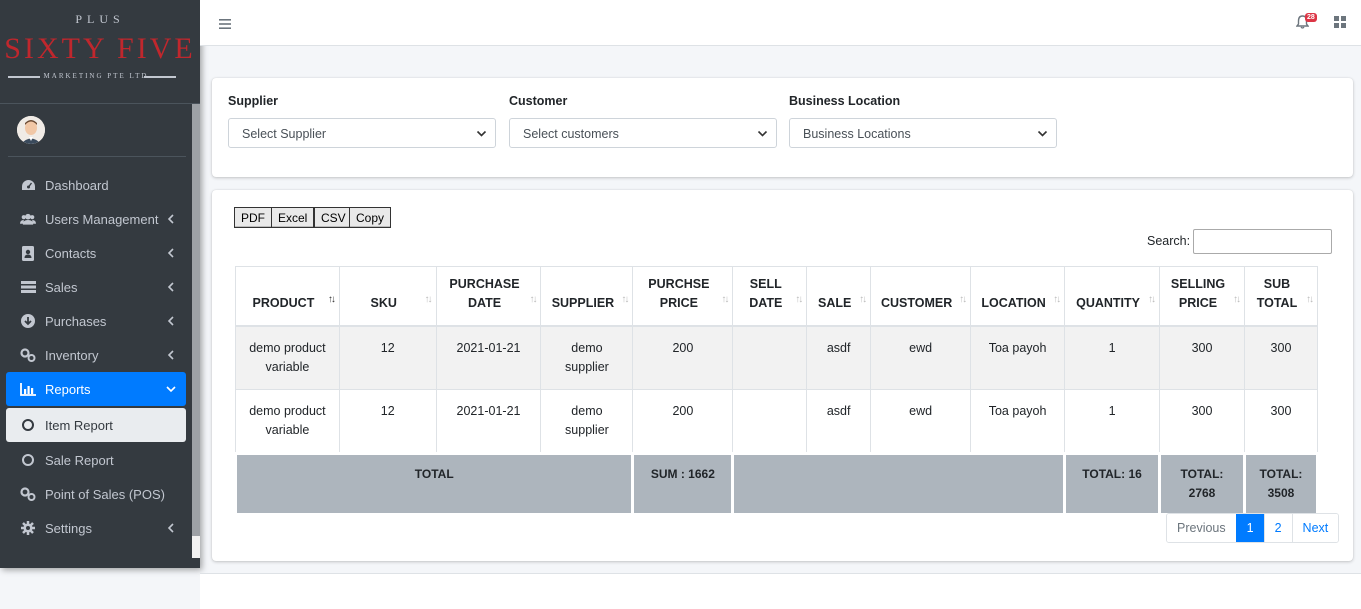 This screenshot has height=609, width=1361. Describe the element at coordinates (96, 528) in the screenshot. I see `sidebar-item-settings: Settings` at that location.